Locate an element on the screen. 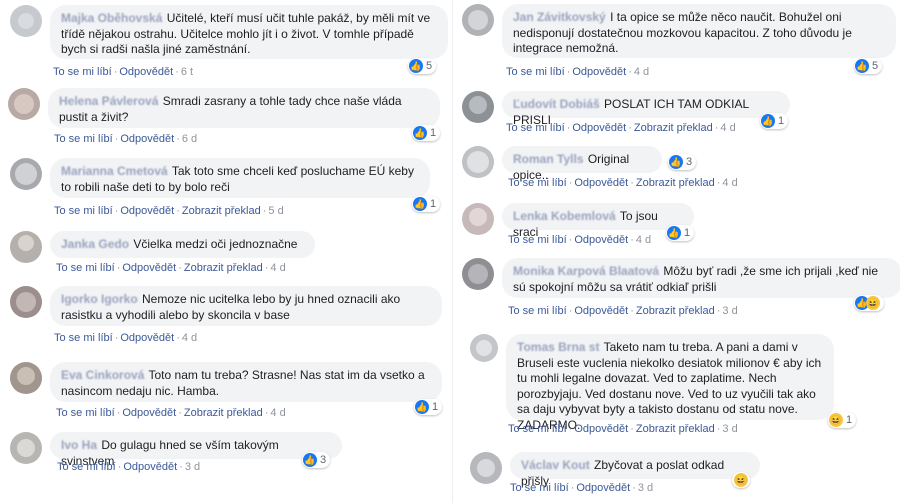 The width and height of the screenshot is (900, 503). comment-author: Helena Pávlerová is located at coordinates (108, 101).